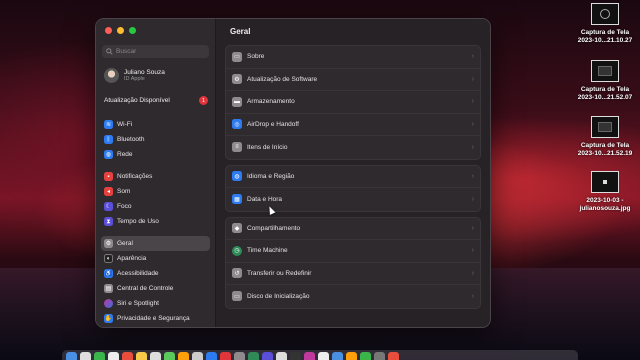 This screenshot has width=640, height=360. Describe the element at coordinates (240, 31) in the screenshot. I see `page-title: Geral` at that location.